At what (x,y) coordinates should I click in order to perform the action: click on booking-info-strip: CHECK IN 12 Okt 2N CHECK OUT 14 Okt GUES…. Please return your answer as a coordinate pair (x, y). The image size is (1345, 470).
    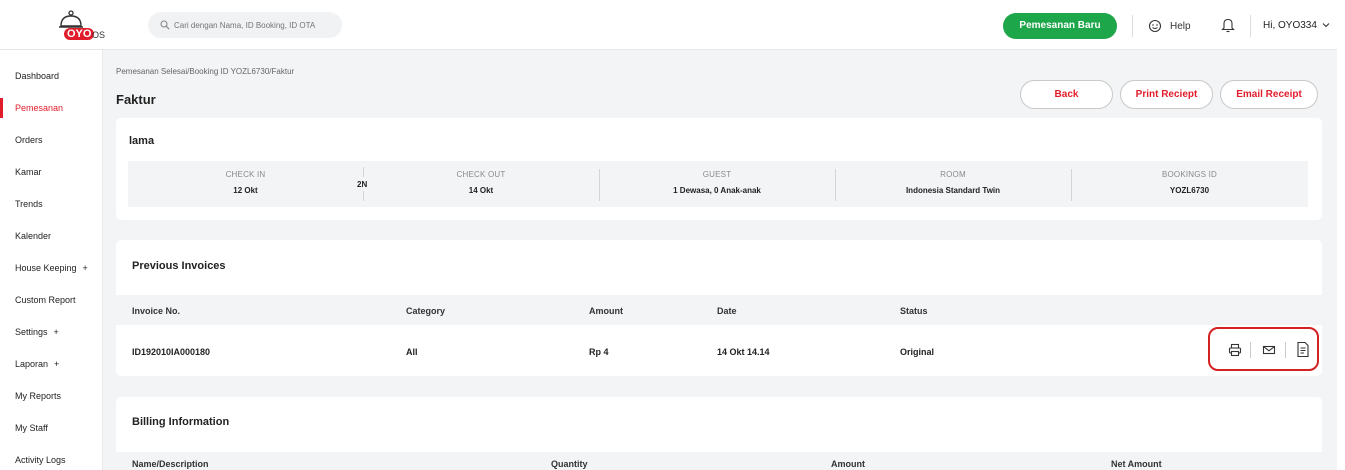
    Looking at the image, I should click on (718, 184).